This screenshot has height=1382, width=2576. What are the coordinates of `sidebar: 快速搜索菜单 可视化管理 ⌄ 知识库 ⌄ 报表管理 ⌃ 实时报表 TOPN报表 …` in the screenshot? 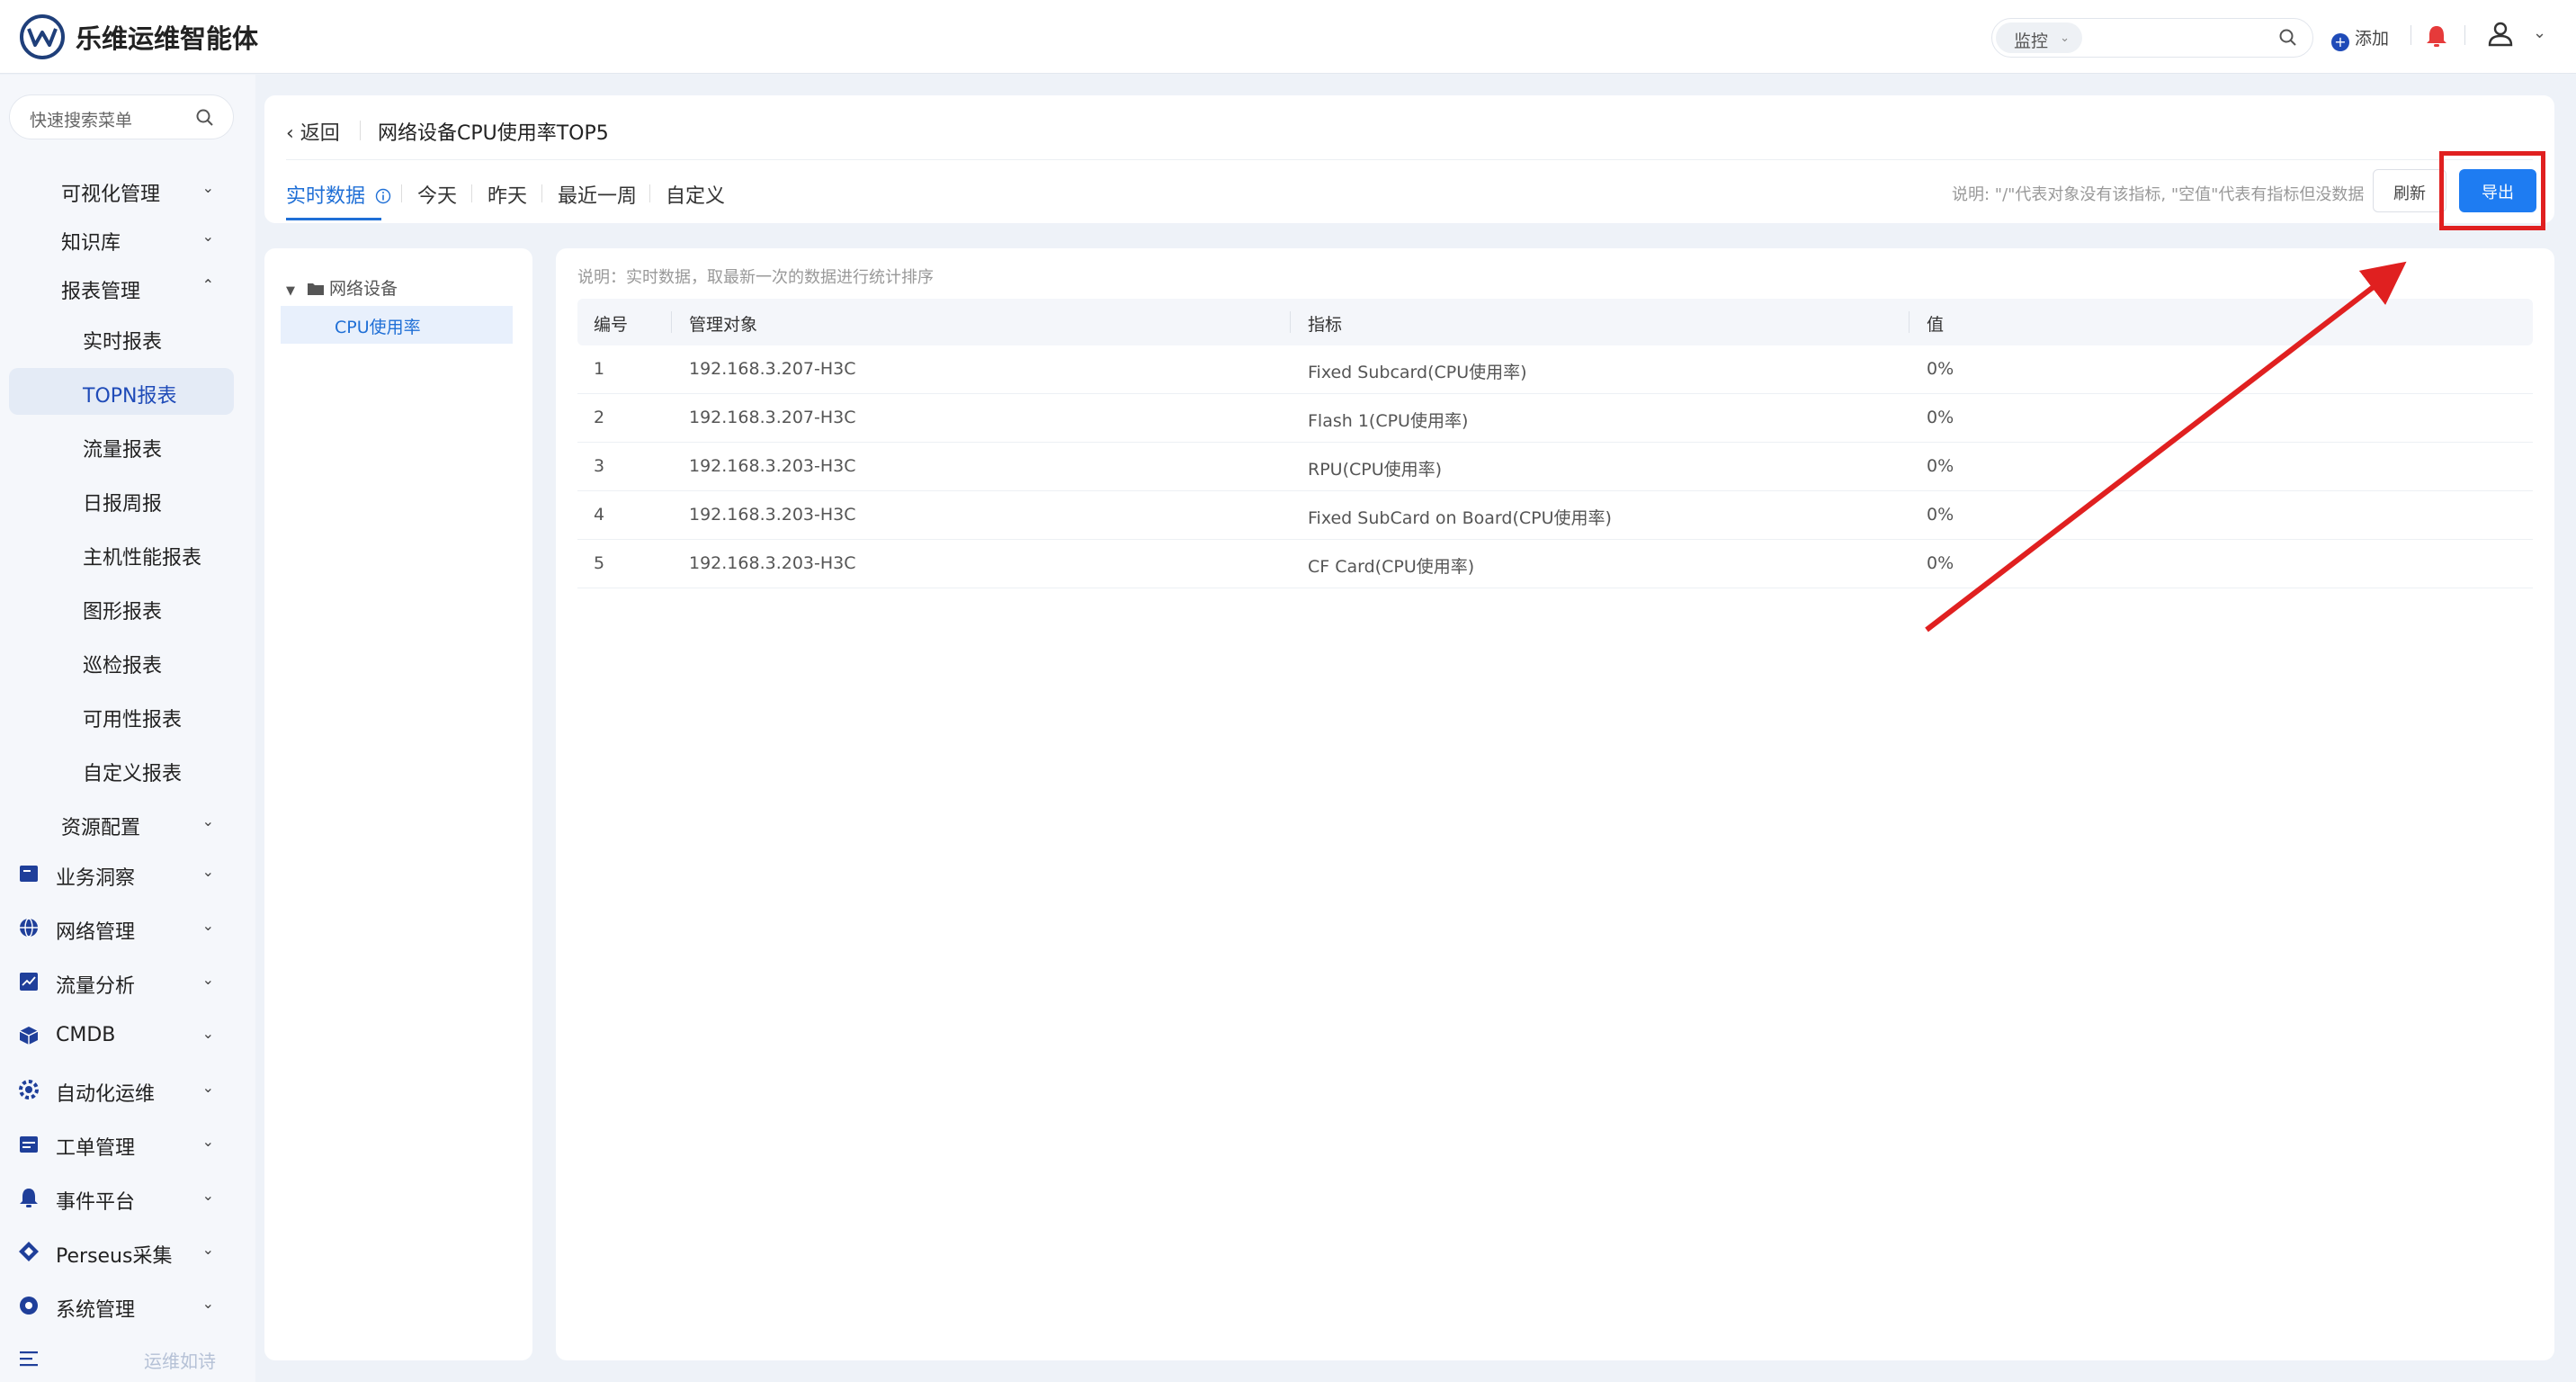 It's located at (127, 729).